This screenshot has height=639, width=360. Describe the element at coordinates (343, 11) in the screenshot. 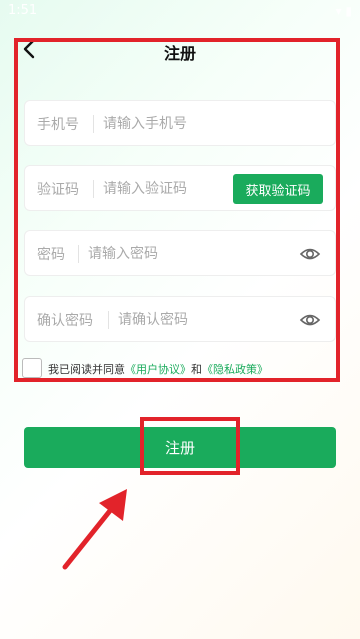

I see `status-icons: ▾ ▮` at that location.